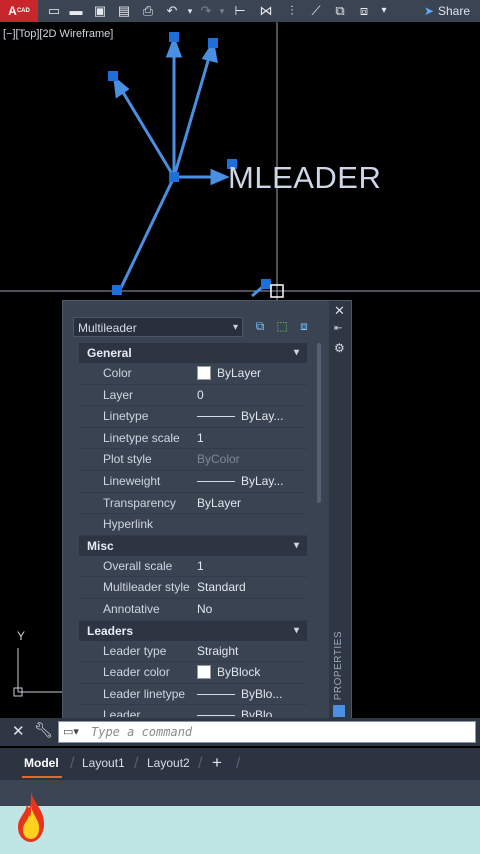 The image size is (480, 854). Describe the element at coordinates (319, 423) in the screenshot. I see `palette-scrollbar` at that location.